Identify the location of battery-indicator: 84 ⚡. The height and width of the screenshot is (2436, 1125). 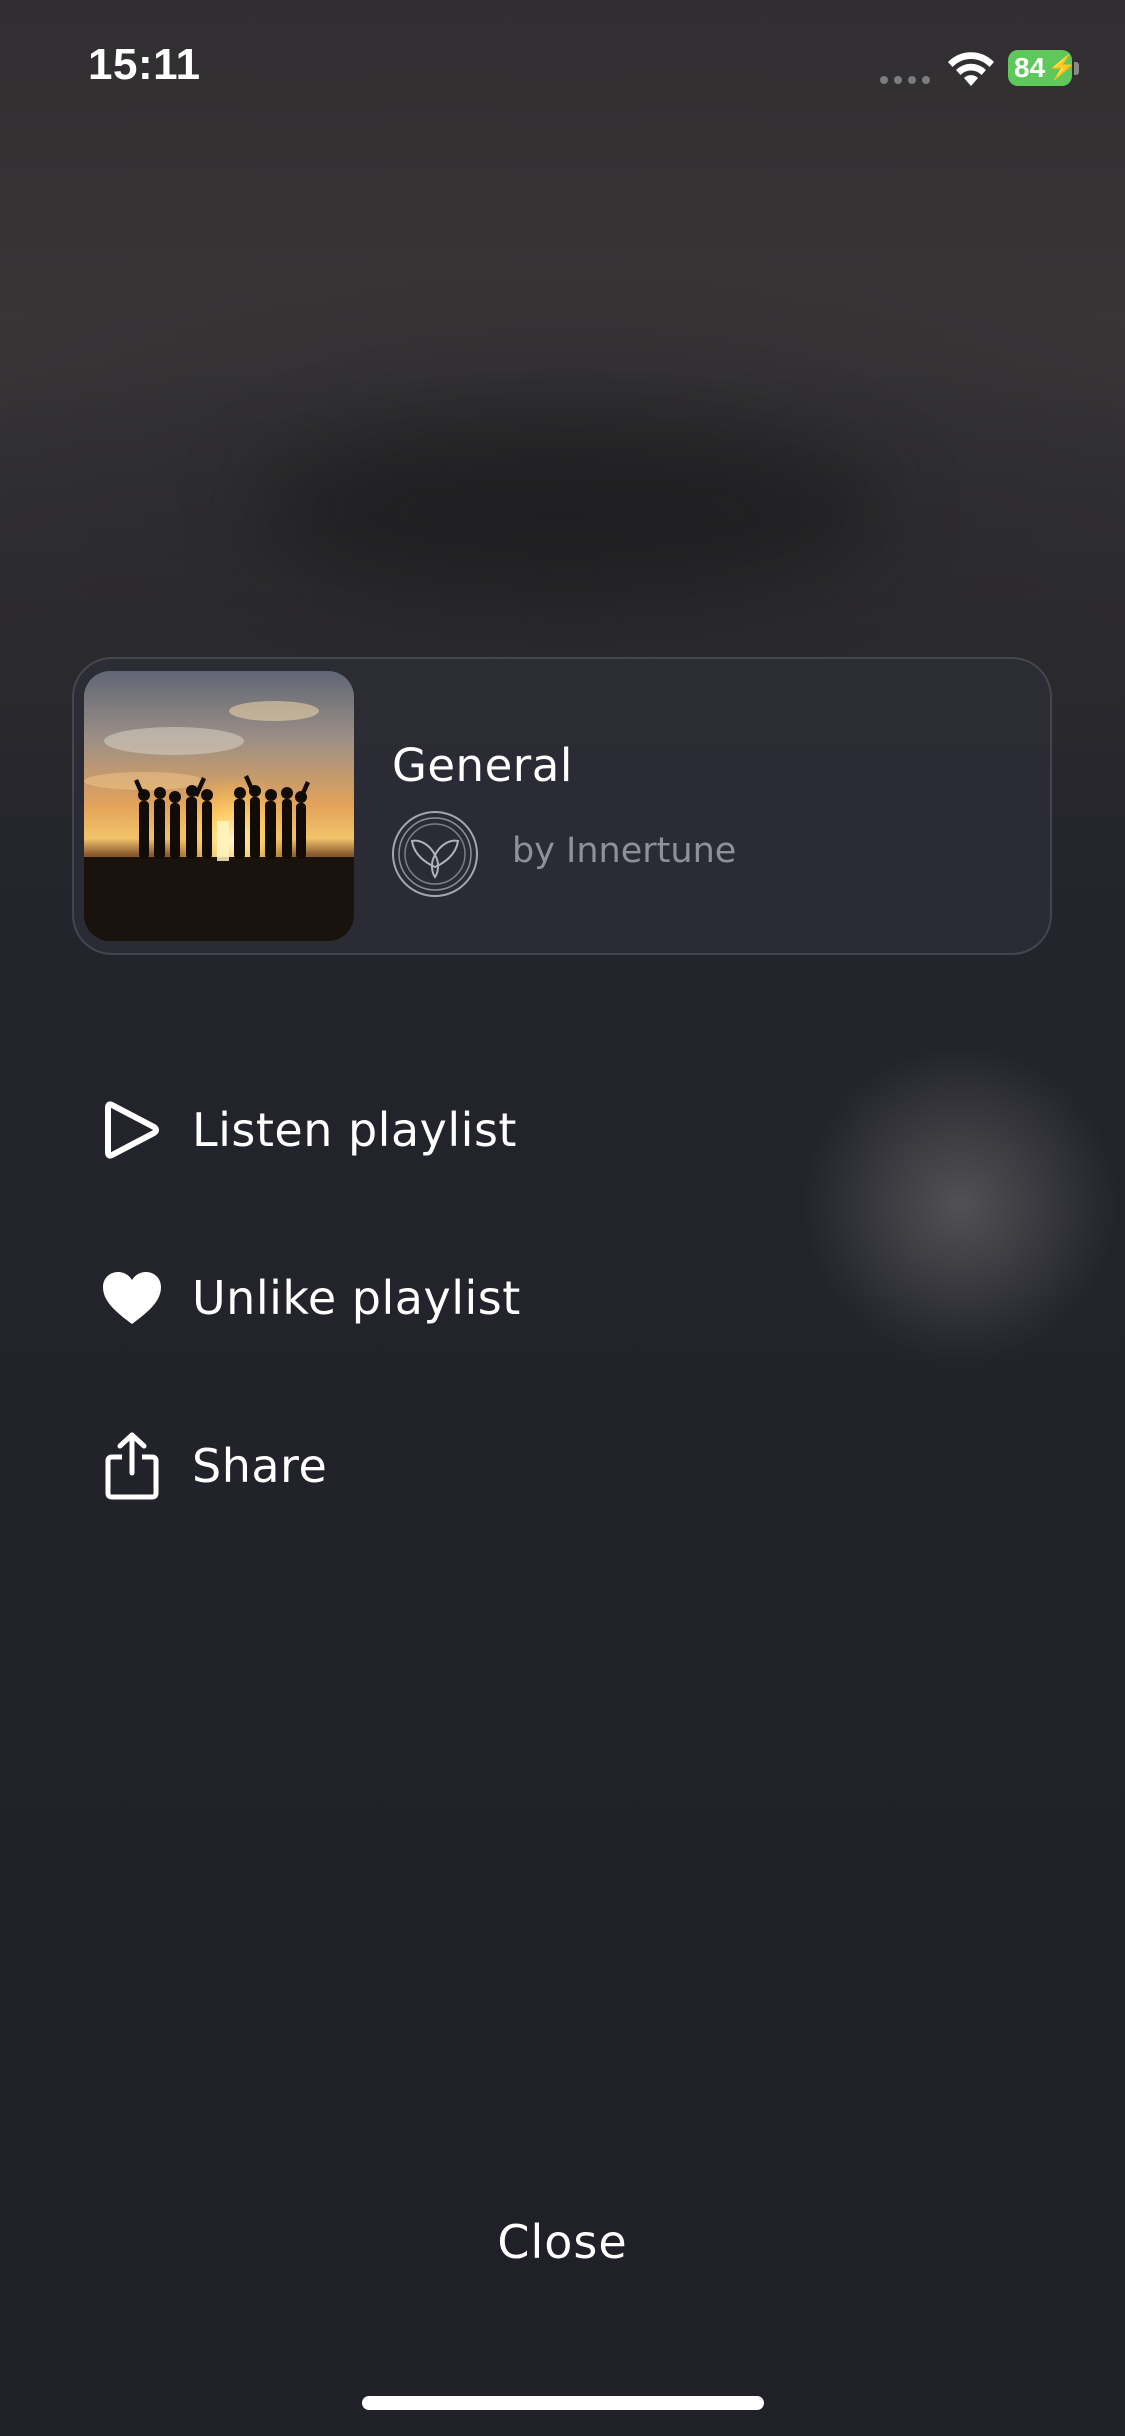
(1042, 68).